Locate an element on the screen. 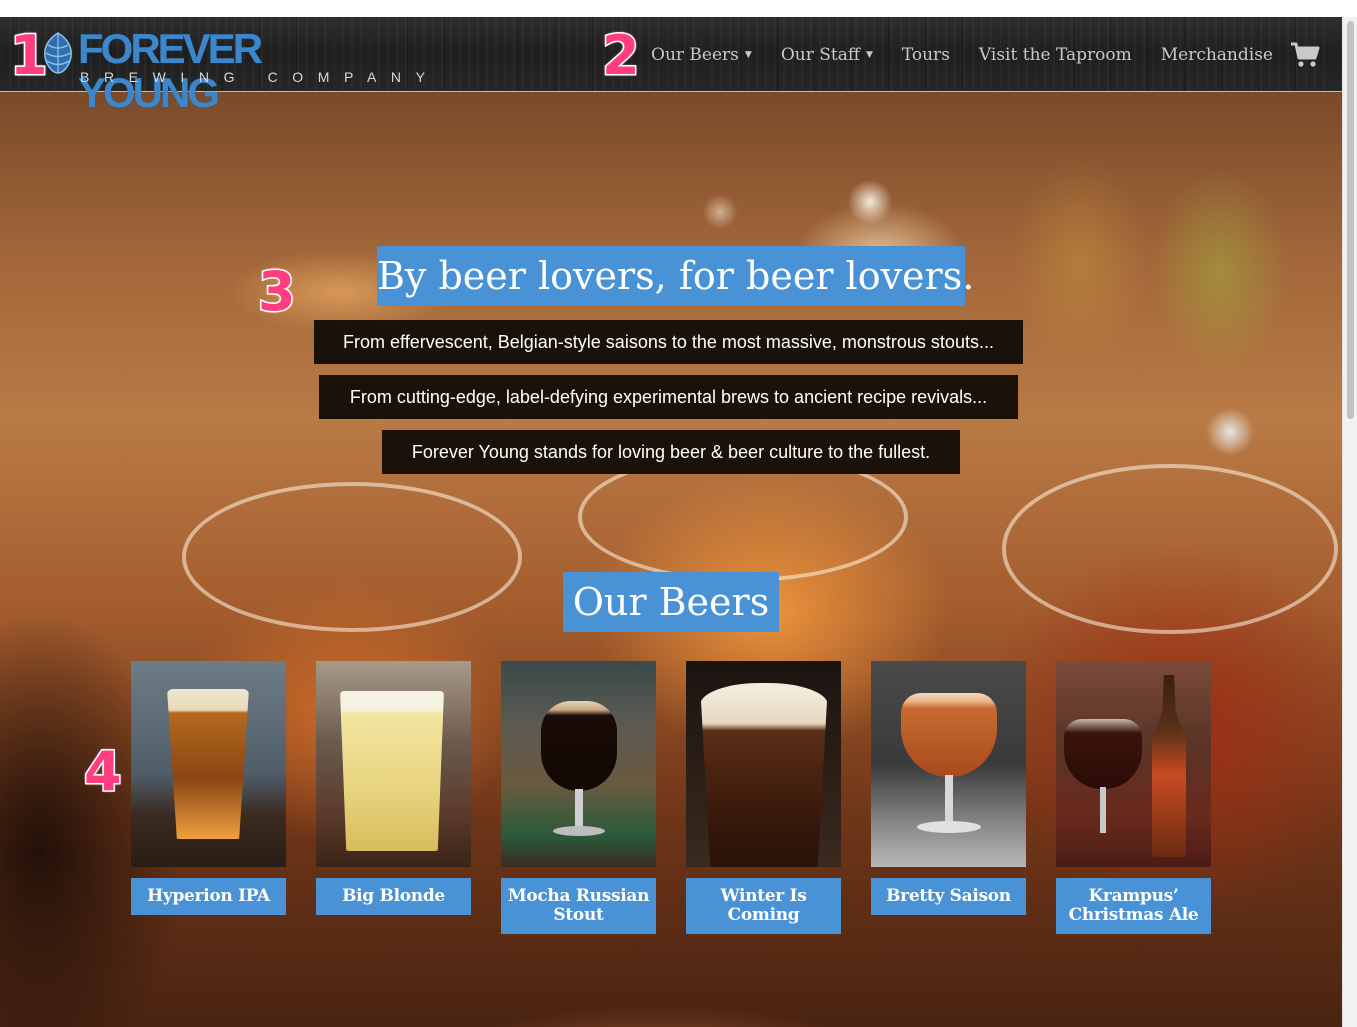 The height and width of the screenshot is (1027, 1357). nav-label: Visit the Taproom is located at coordinates (1055, 54).